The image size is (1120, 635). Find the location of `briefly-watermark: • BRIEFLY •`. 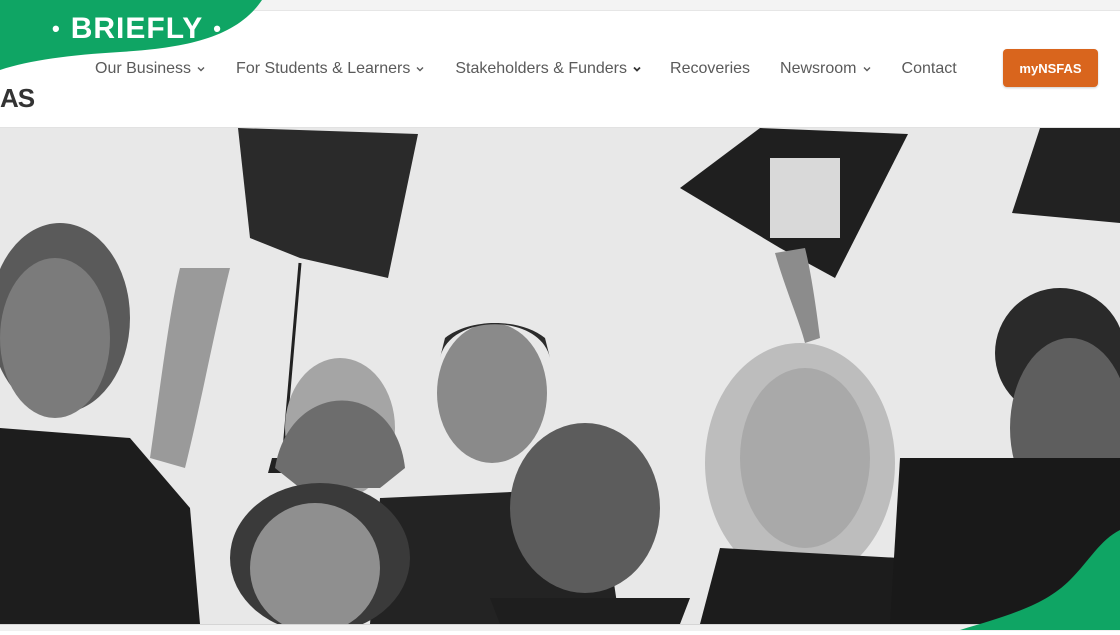

briefly-watermark: • BRIEFLY • is located at coordinates (131, 35).